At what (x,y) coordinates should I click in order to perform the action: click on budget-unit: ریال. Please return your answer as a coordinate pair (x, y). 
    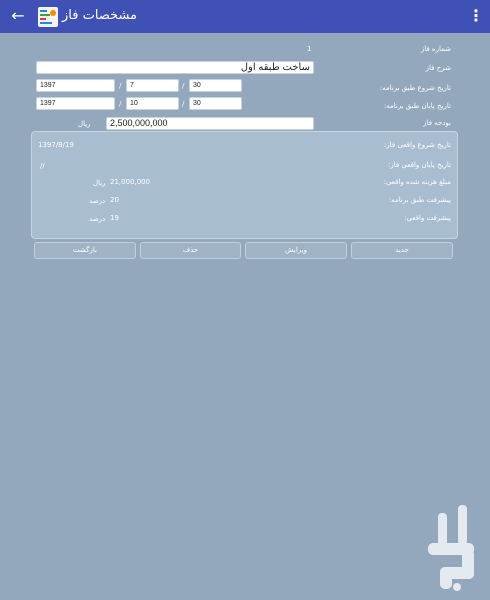
    Looking at the image, I should click on (84, 124).